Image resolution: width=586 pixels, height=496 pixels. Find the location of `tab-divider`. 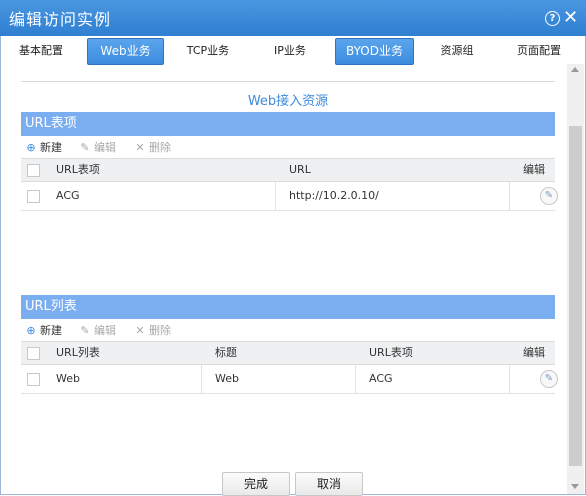

tab-divider is located at coordinates (288, 81).